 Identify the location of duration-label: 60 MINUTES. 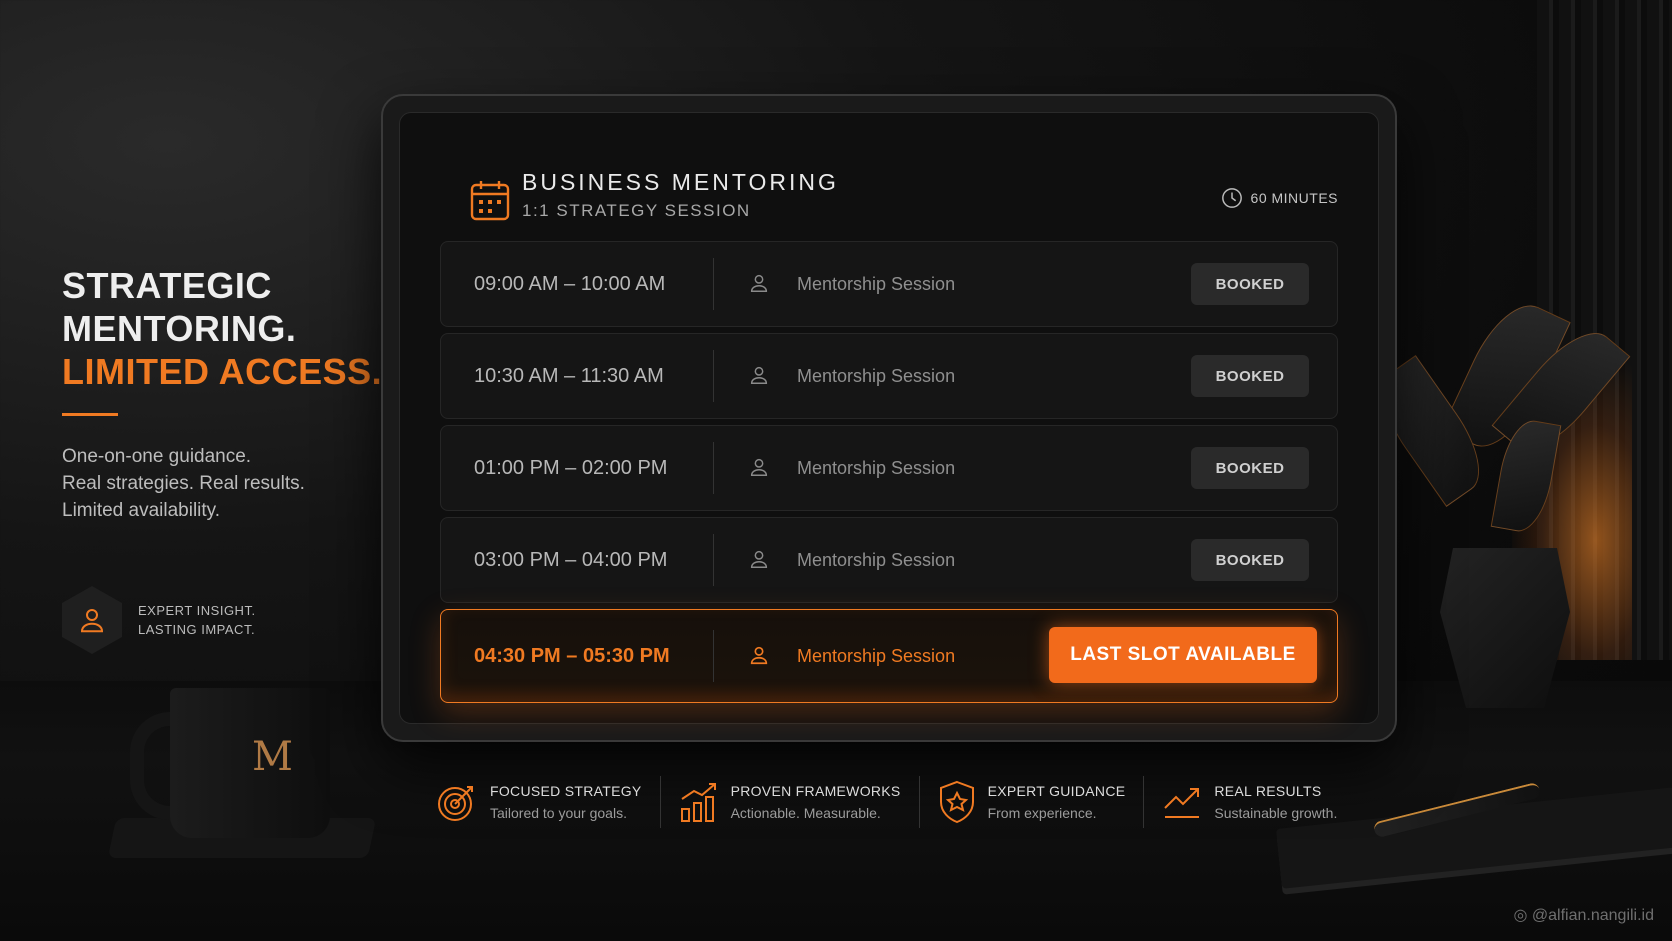
(1294, 198).